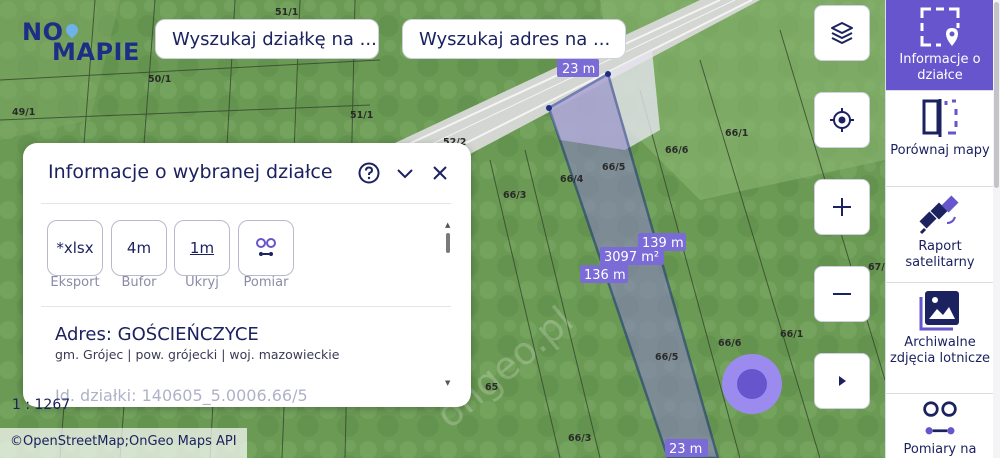 The height and width of the screenshot is (458, 1000). I want to click on sidebar-item-parcel-info: Informacje o działce, so click(940, 45).